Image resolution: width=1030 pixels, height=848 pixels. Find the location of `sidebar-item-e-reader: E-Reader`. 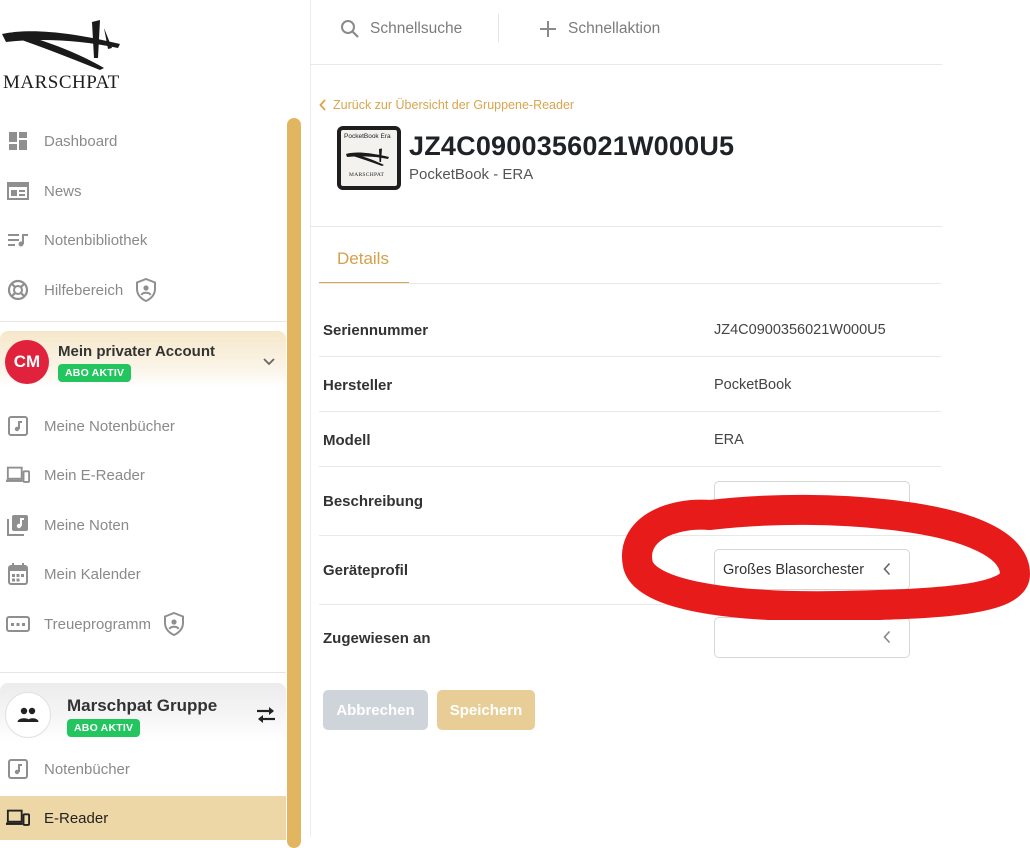

sidebar-item-e-reader: E-Reader is located at coordinates (143, 818).